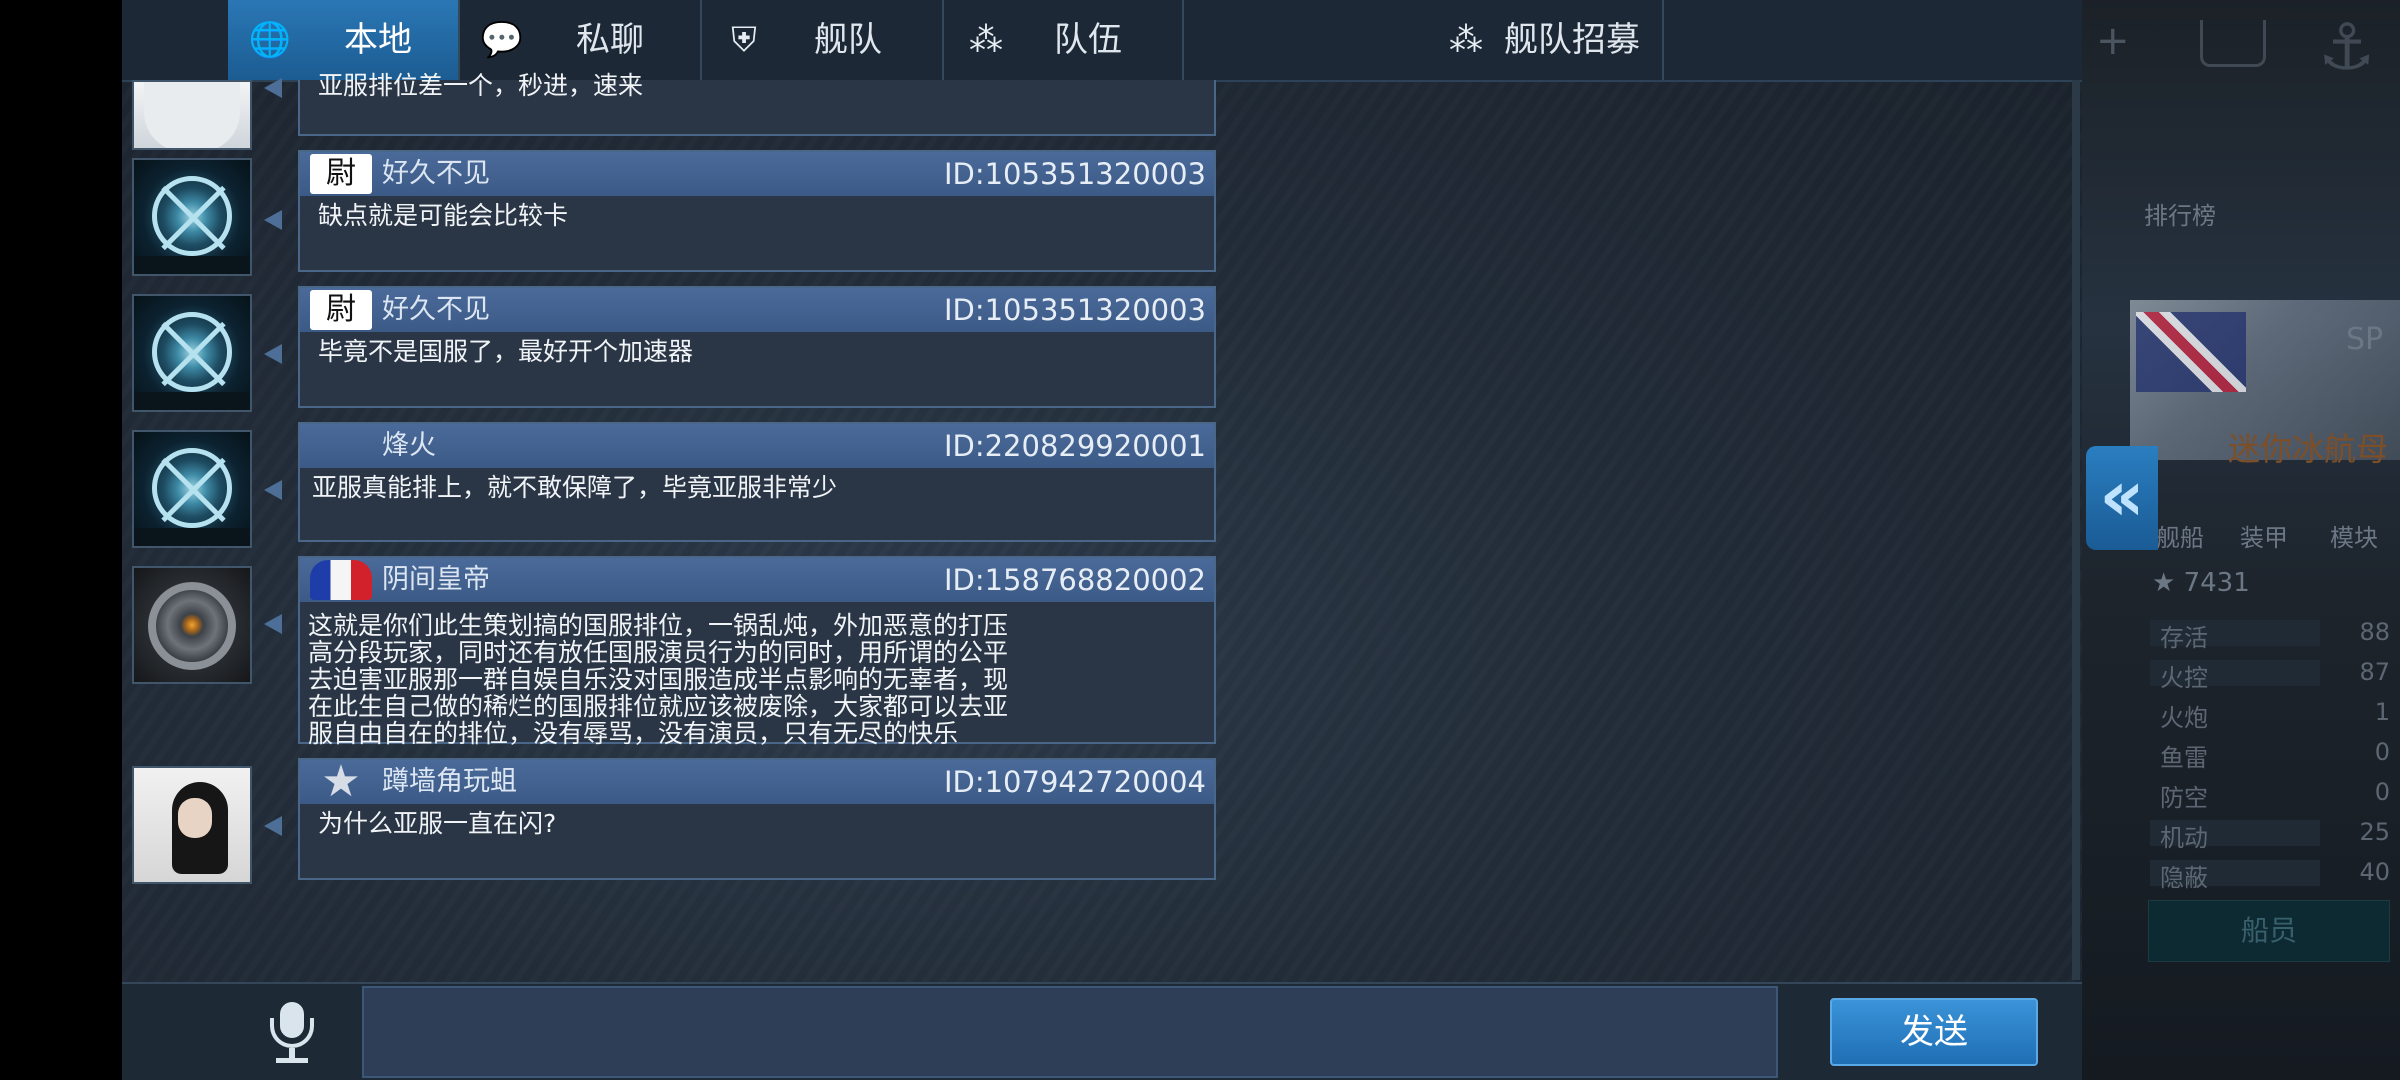 This screenshot has width=2400, height=1080. Describe the element at coordinates (2191, 352) in the screenshot. I see `uk-flag-image` at that location.